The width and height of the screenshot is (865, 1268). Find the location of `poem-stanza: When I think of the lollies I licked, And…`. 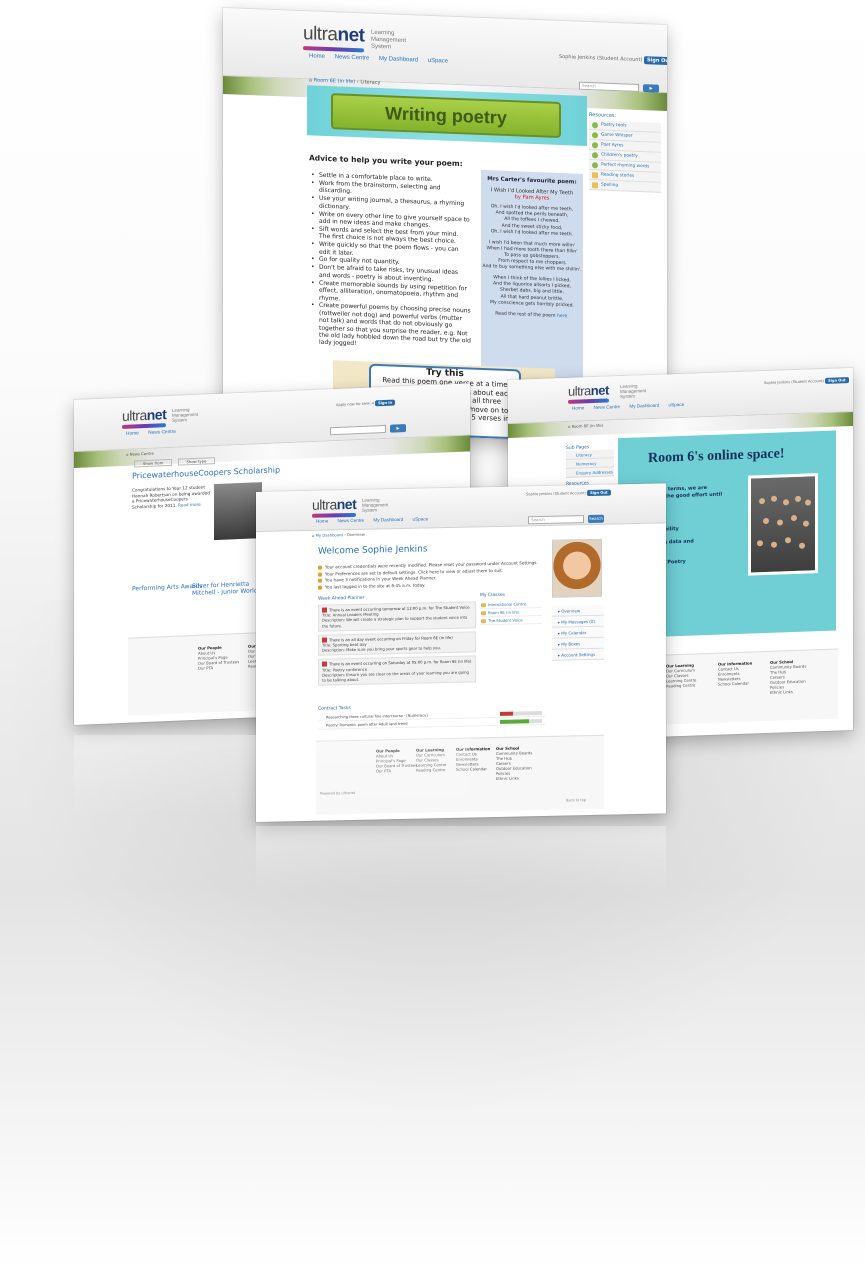

poem-stanza: When I think of the lollies I licked, And… is located at coordinates (532, 292).